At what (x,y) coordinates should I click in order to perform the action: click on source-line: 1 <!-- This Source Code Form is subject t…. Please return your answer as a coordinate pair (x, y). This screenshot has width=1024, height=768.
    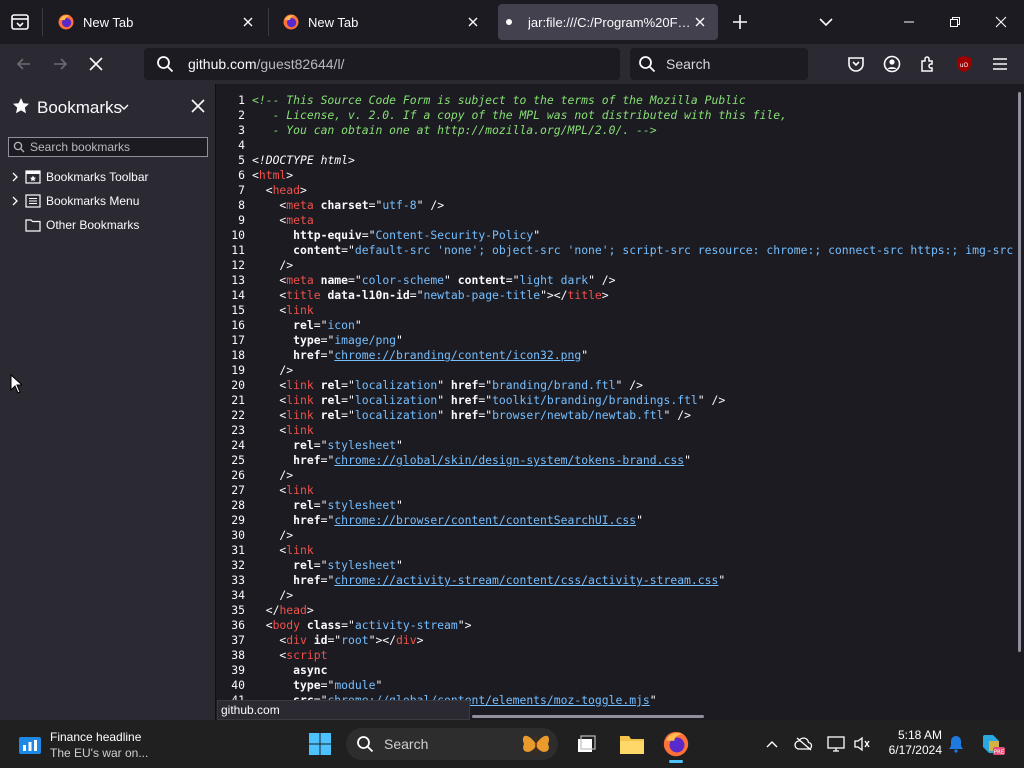
    Looking at the image, I should click on (481, 100).